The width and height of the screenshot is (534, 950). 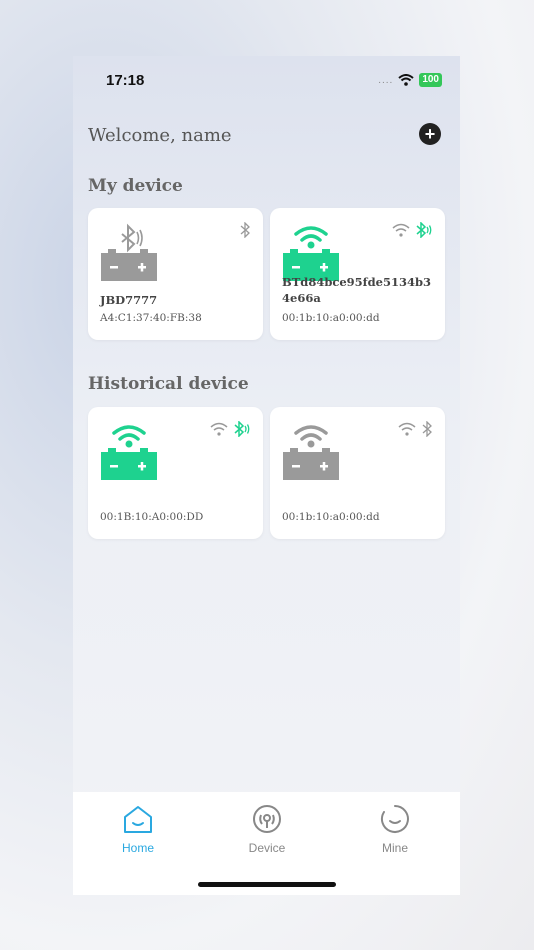 I want to click on home-icon, so click(x=138, y=819).